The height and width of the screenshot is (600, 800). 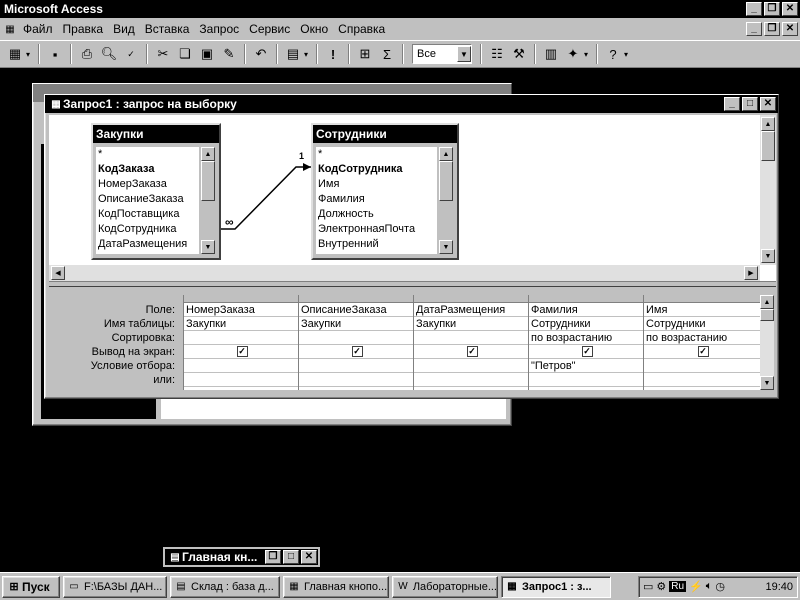 What do you see at coordinates (442, 54) in the screenshot?
I see `top-values-combo: Все ▼` at bounding box center [442, 54].